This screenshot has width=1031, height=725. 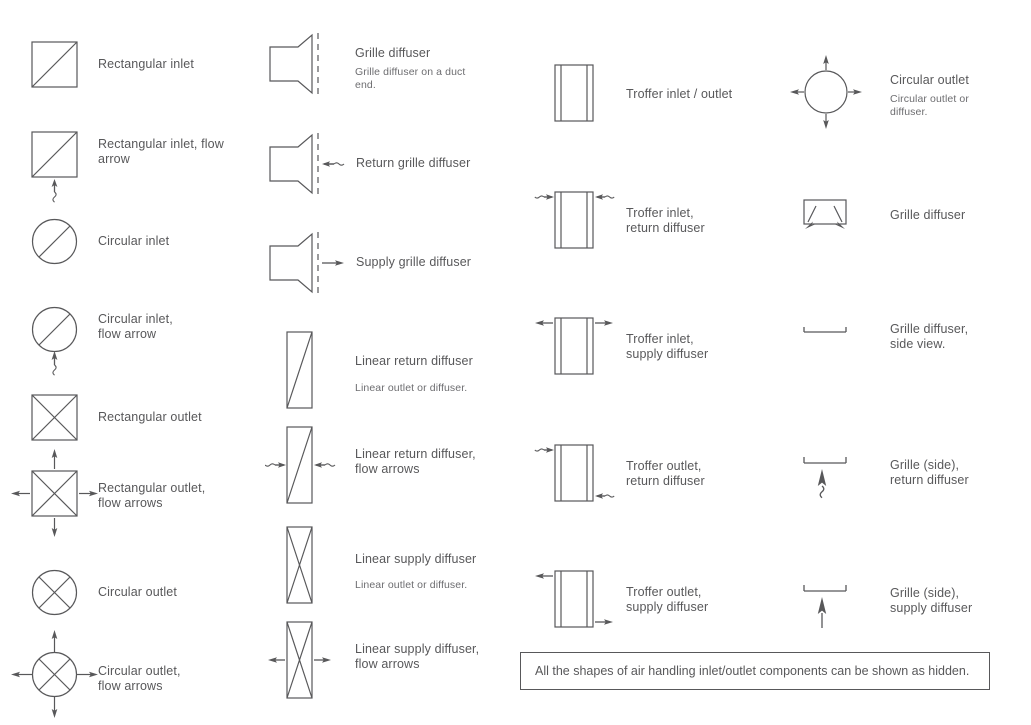 I want to click on troffer-inlet-return-diffuser-icon, so click(x=574, y=220).